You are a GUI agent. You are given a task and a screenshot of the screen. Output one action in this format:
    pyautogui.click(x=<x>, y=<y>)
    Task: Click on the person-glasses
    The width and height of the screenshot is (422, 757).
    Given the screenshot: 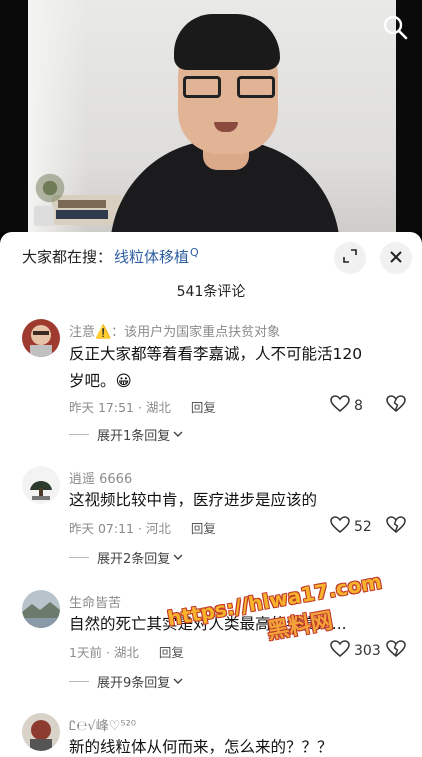 What is the action you would take?
    pyautogui.click(x=229, y=88)
    